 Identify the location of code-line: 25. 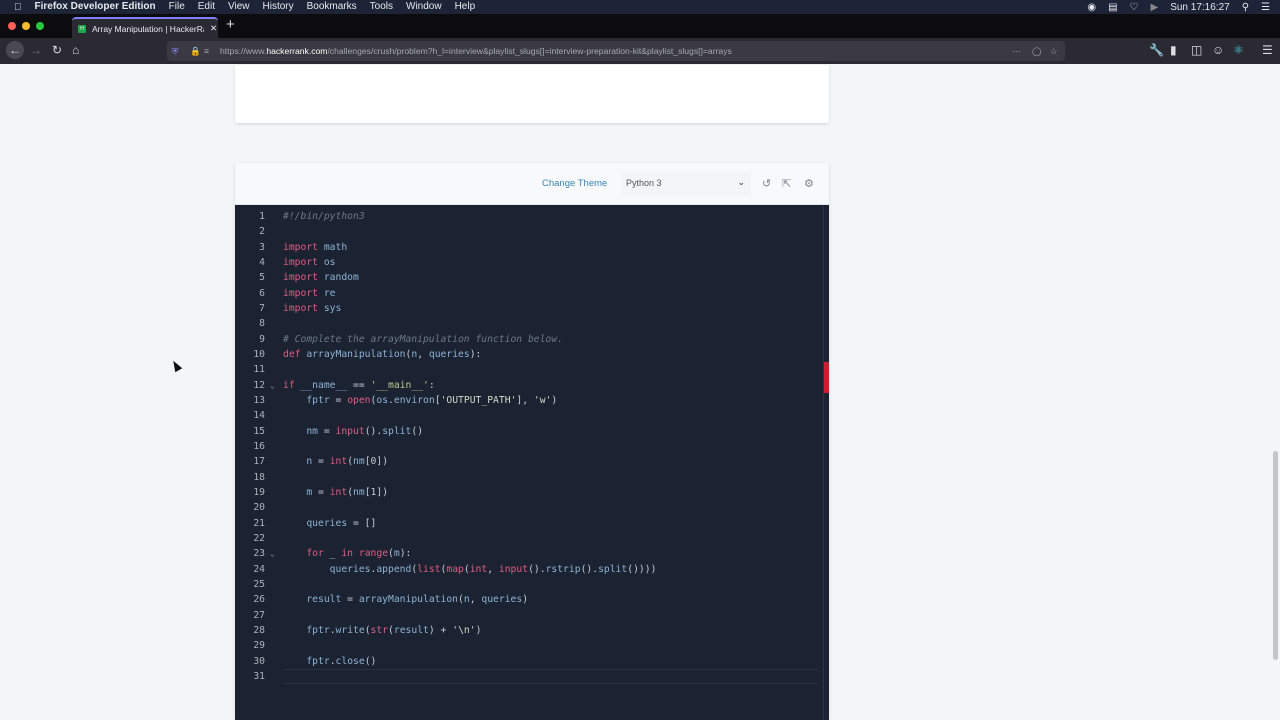
(527, 584).